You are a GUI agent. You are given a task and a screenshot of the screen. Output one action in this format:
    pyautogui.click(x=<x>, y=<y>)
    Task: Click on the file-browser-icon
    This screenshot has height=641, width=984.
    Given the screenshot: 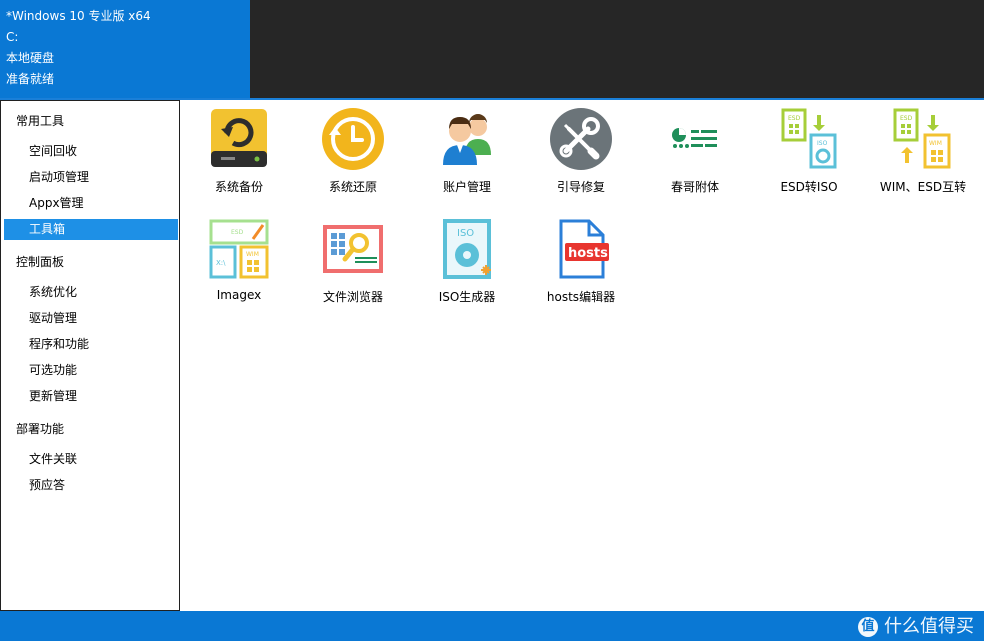 What is the action you would take?
    pyautogui.click(x=353, y=249)
    